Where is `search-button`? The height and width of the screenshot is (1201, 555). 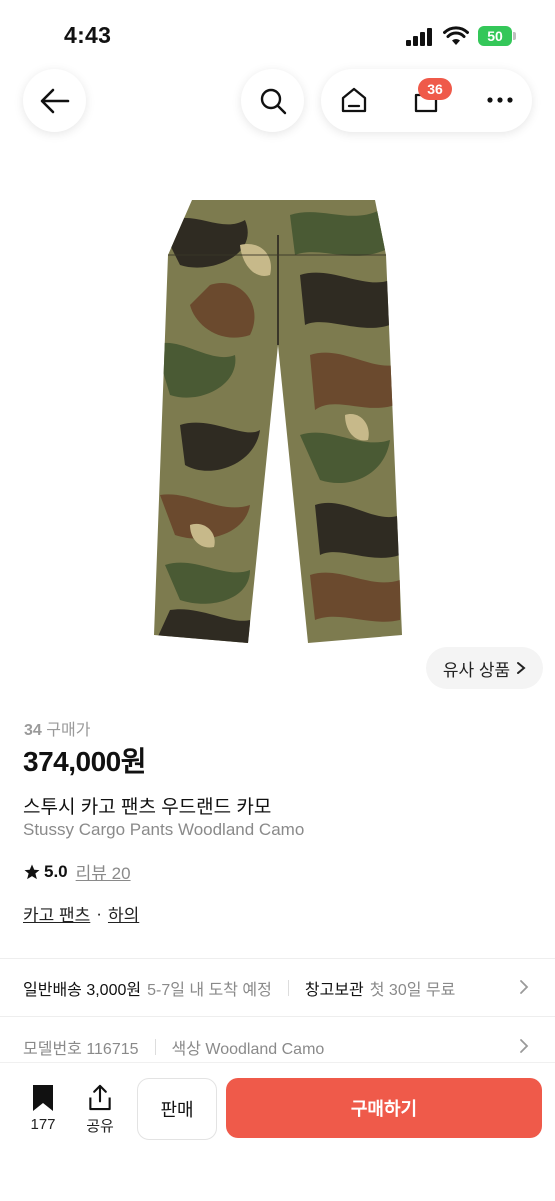 search-button is located at coordinates (272, 100).